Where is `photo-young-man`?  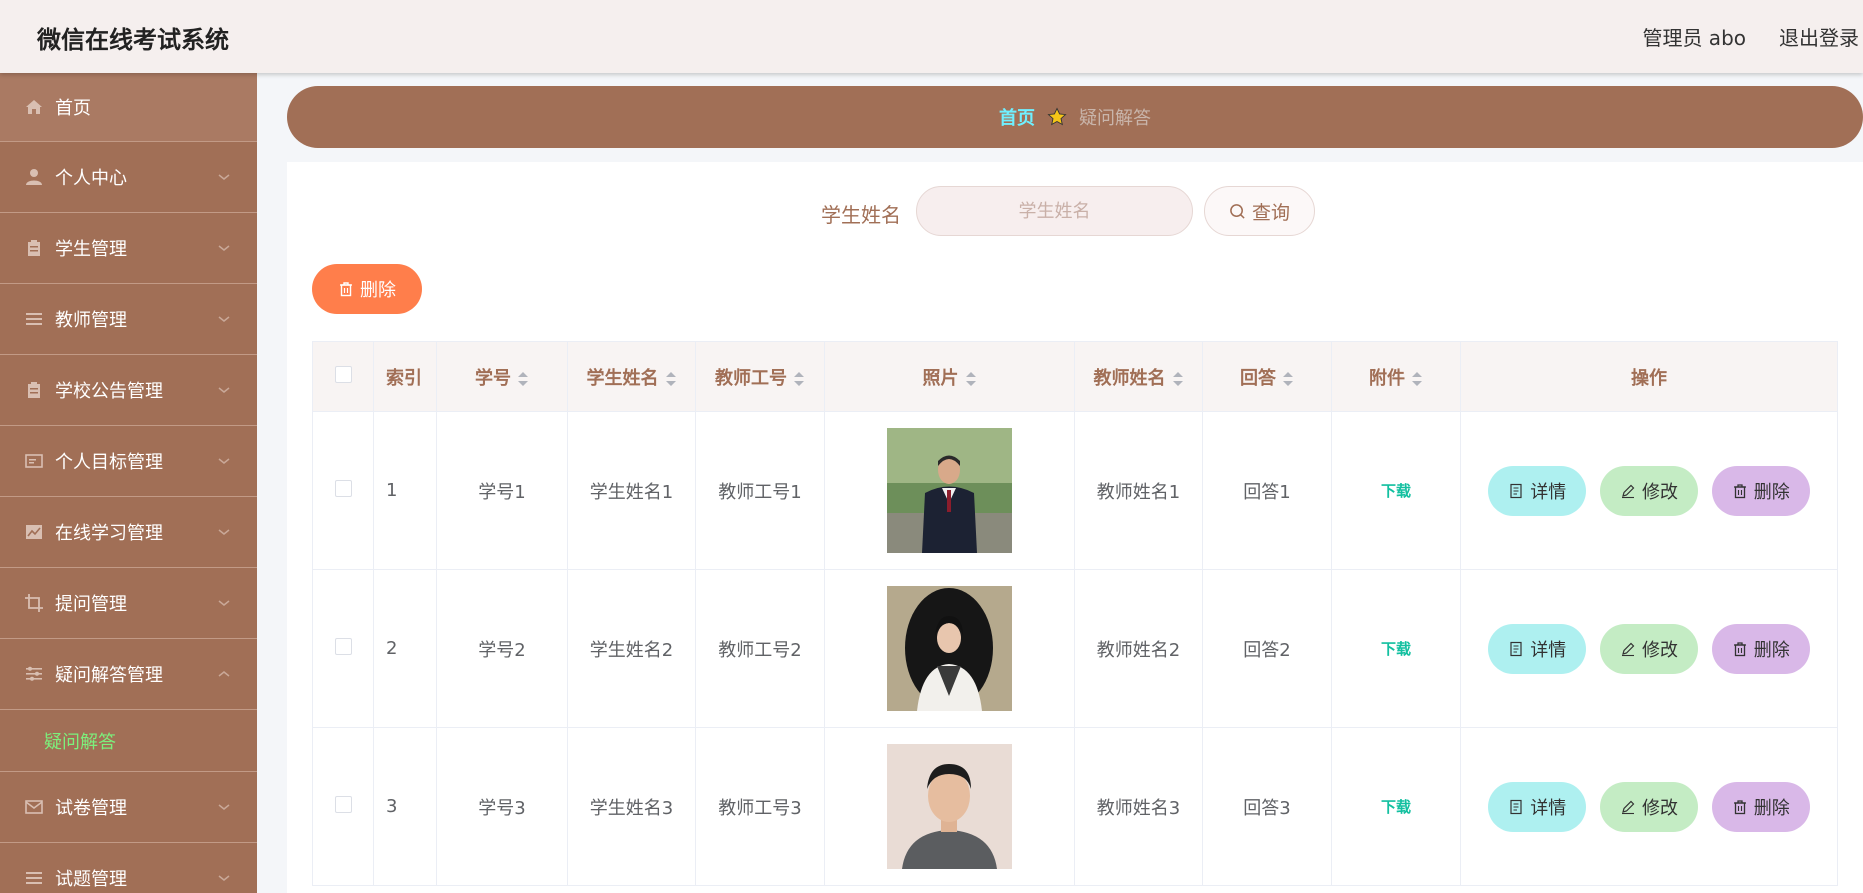 photo-young-man is located at coordinates (949, 806).